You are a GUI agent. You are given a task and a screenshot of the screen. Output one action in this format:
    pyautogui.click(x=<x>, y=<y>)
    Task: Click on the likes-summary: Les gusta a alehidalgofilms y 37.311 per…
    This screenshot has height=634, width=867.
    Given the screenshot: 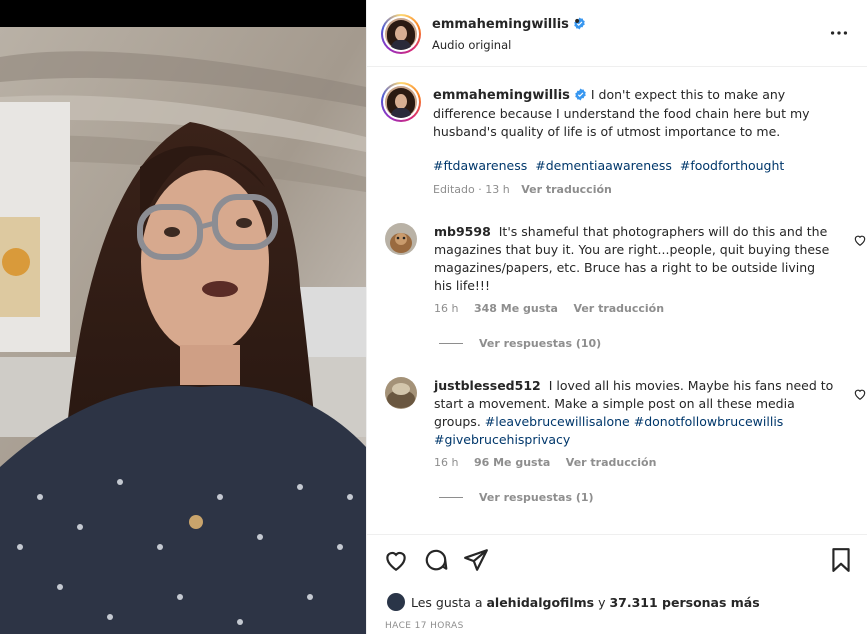 What is the action you would take?
    pyautogui.click(x=573, y=602)
    